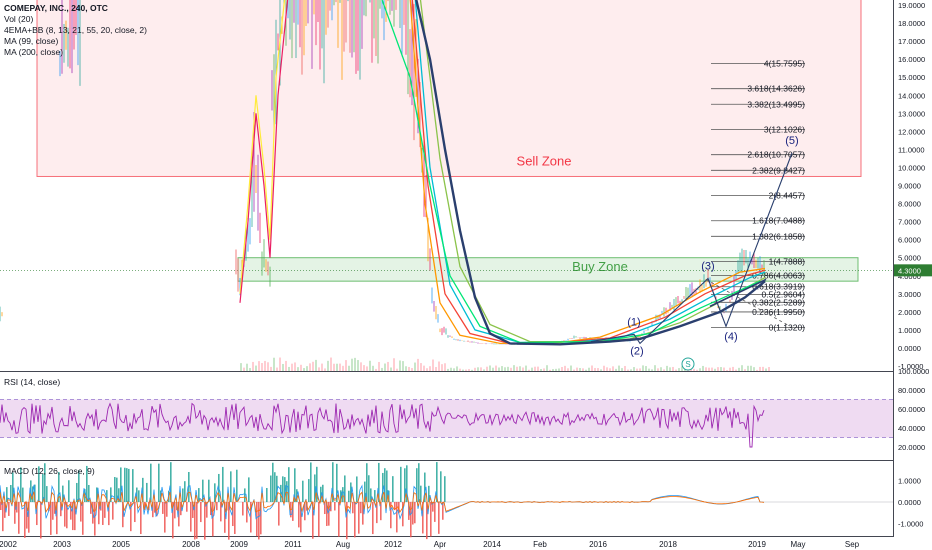 This screenshot has width=932, height=550. Describe the element at coordinates (911, 113) in the screenshot. I see `y-tick-label: 13.0000` at that location.